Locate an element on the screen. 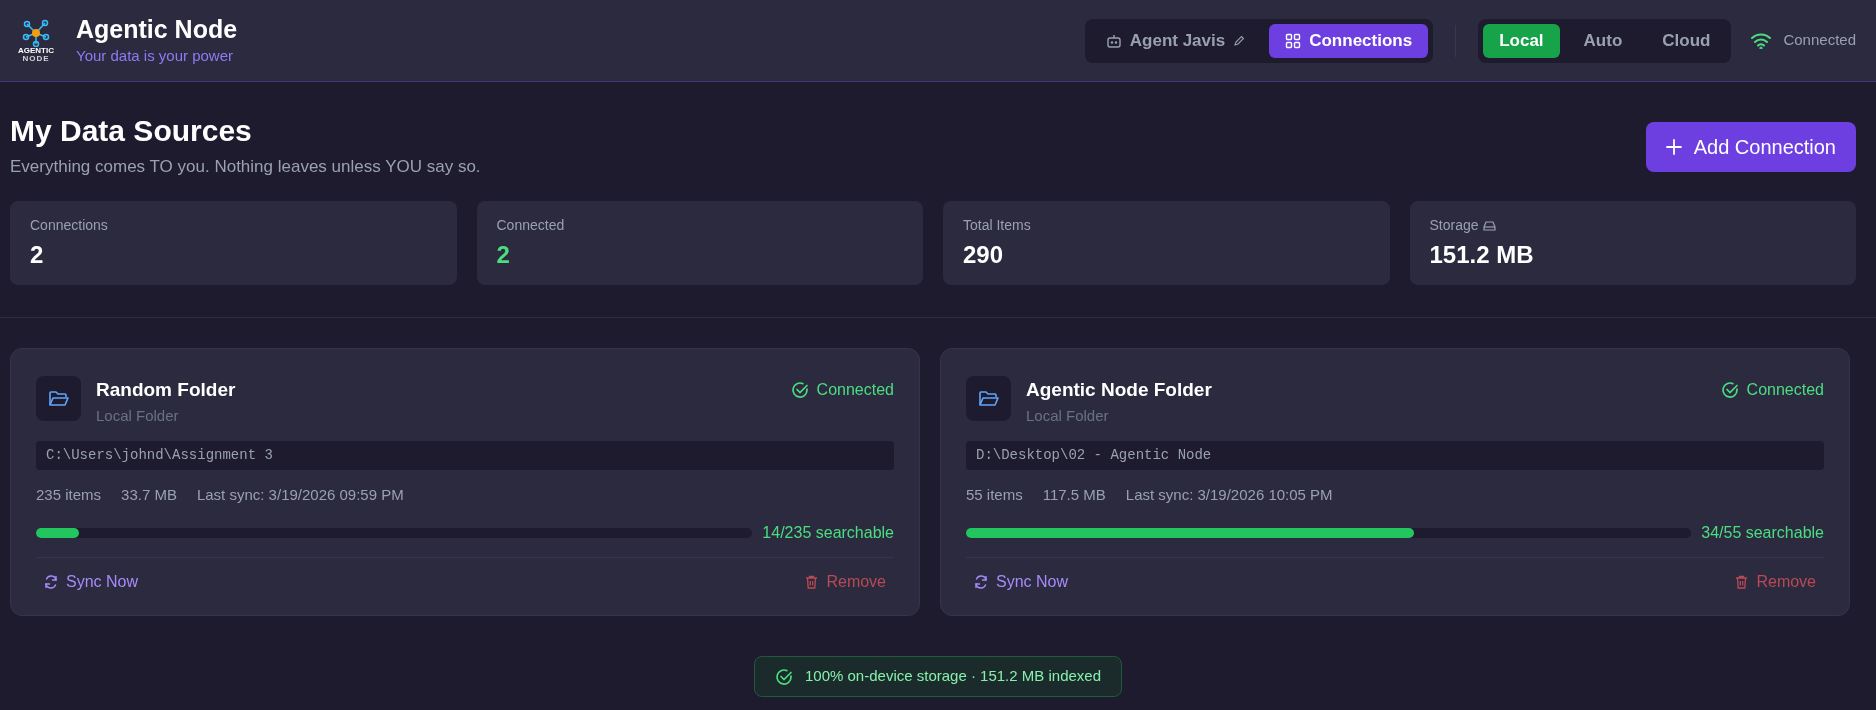  stat-value: 151.2 MB is located at coordinates (1482, 255).